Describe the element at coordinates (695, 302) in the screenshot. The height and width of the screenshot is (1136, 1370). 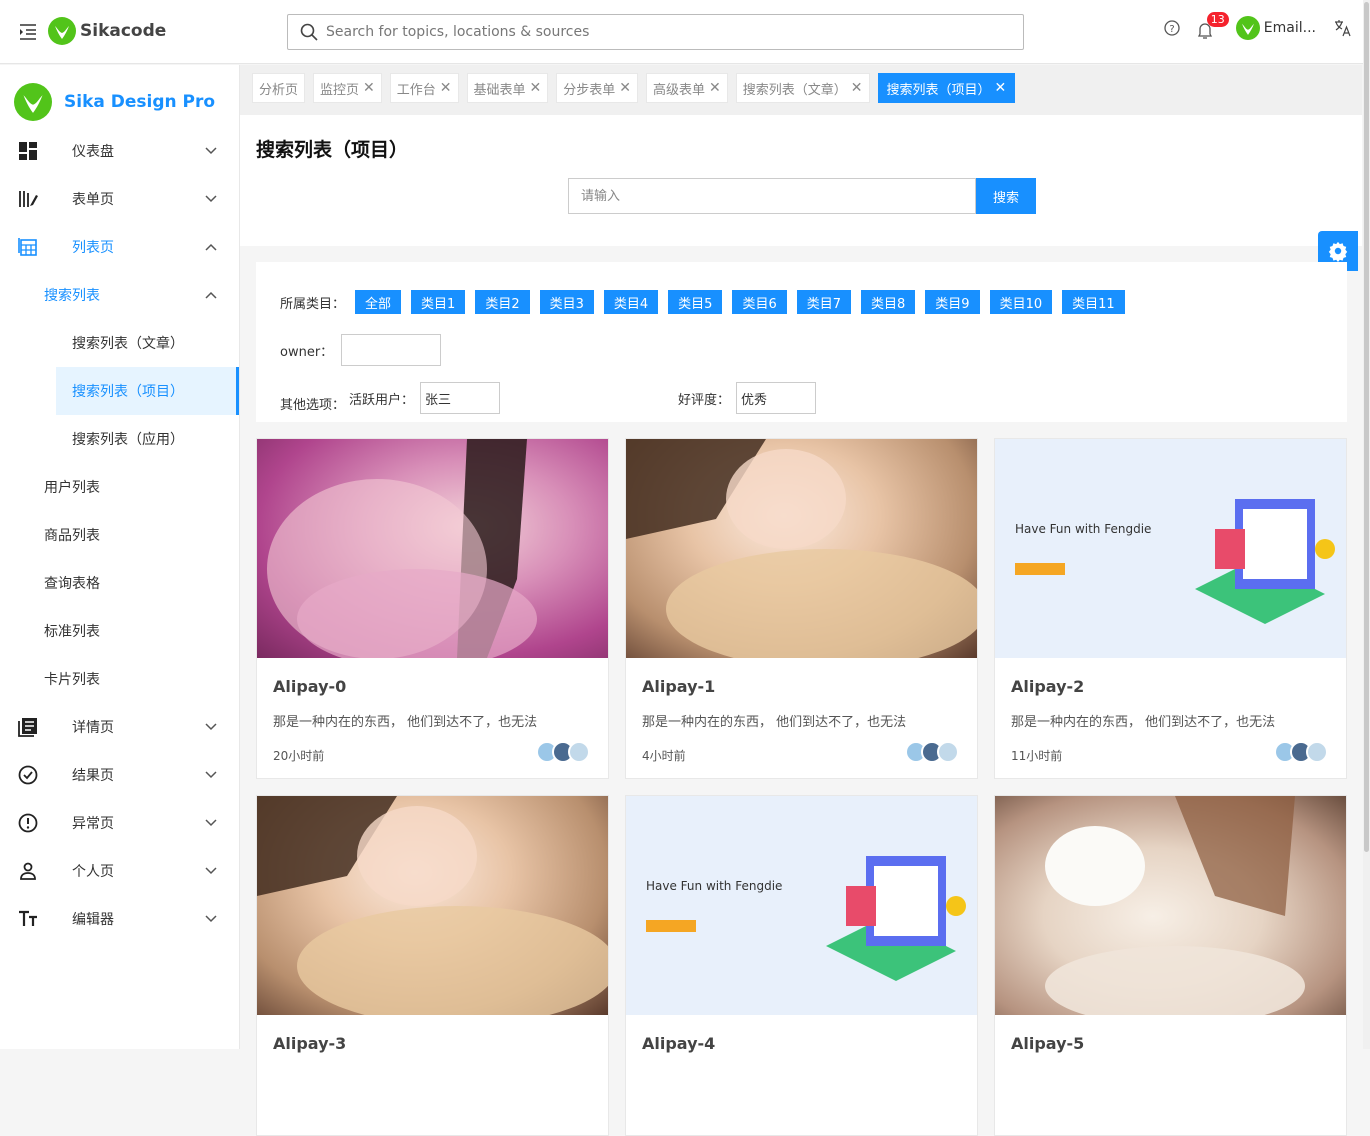
I see `category-tag: 类目5` at that location.